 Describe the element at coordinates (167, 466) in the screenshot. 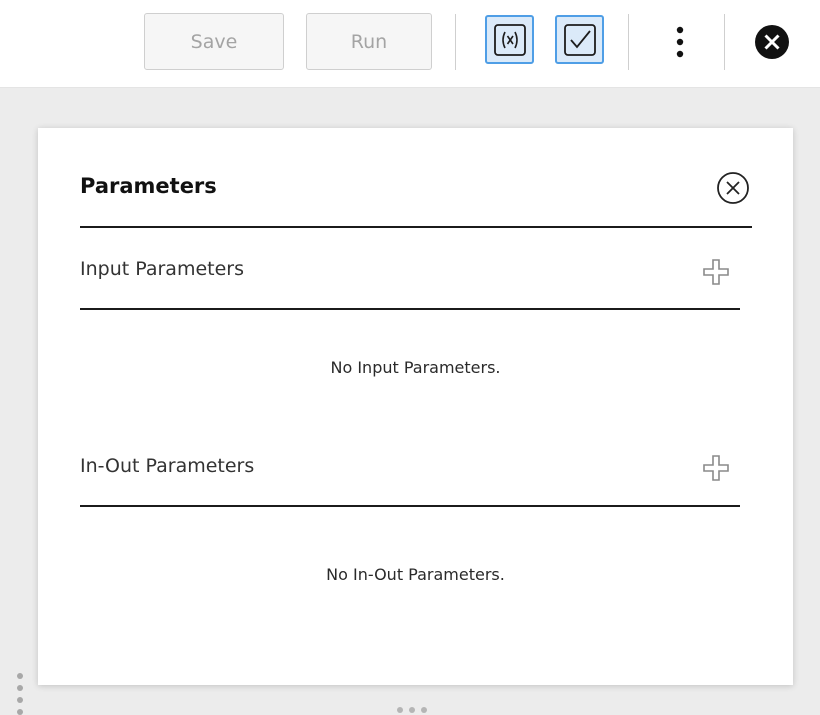

I see `inout-parameters-label: In-Out Parameters` at that location.